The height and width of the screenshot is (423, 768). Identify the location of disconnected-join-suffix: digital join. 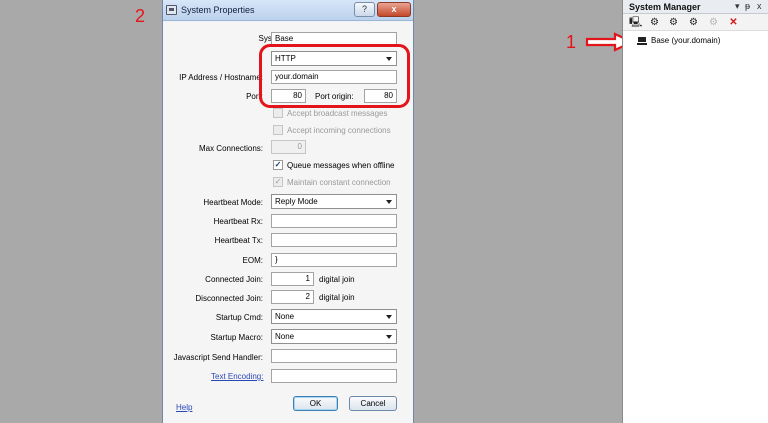
(337, 297).